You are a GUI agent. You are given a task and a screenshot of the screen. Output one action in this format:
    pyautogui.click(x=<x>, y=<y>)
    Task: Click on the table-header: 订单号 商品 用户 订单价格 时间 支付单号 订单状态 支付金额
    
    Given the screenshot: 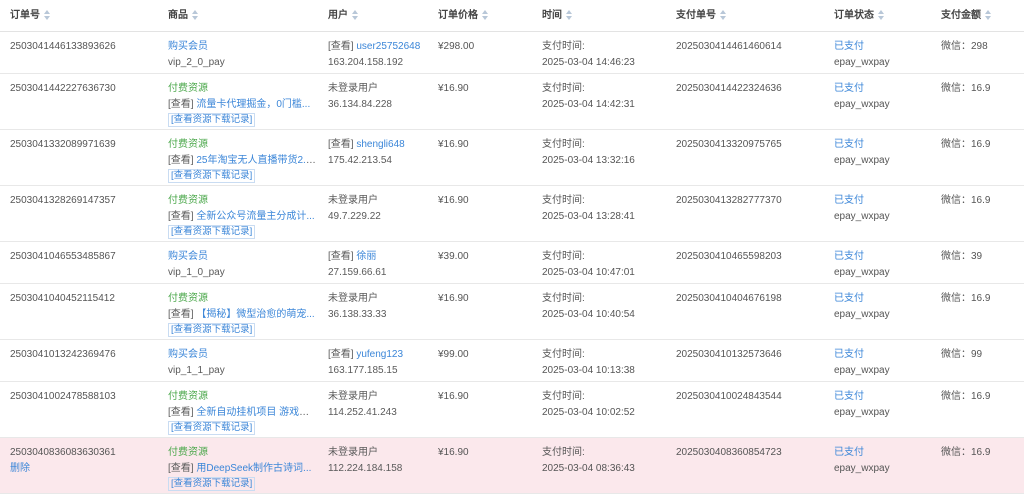 What is the action you would take?
    pyautogui.click(x=512, y=16)
    